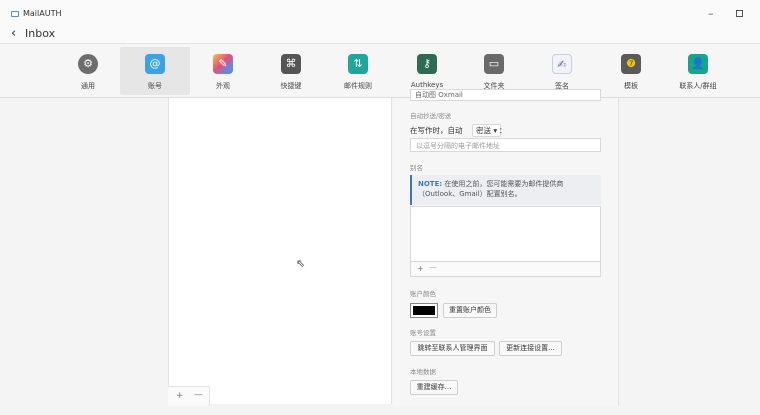 The height and width of the screenshot is (415, 760). Describe the element at coordinates (358, 64) in the screenshot. I see `rules-arrows-icon: ⇅` at that location.